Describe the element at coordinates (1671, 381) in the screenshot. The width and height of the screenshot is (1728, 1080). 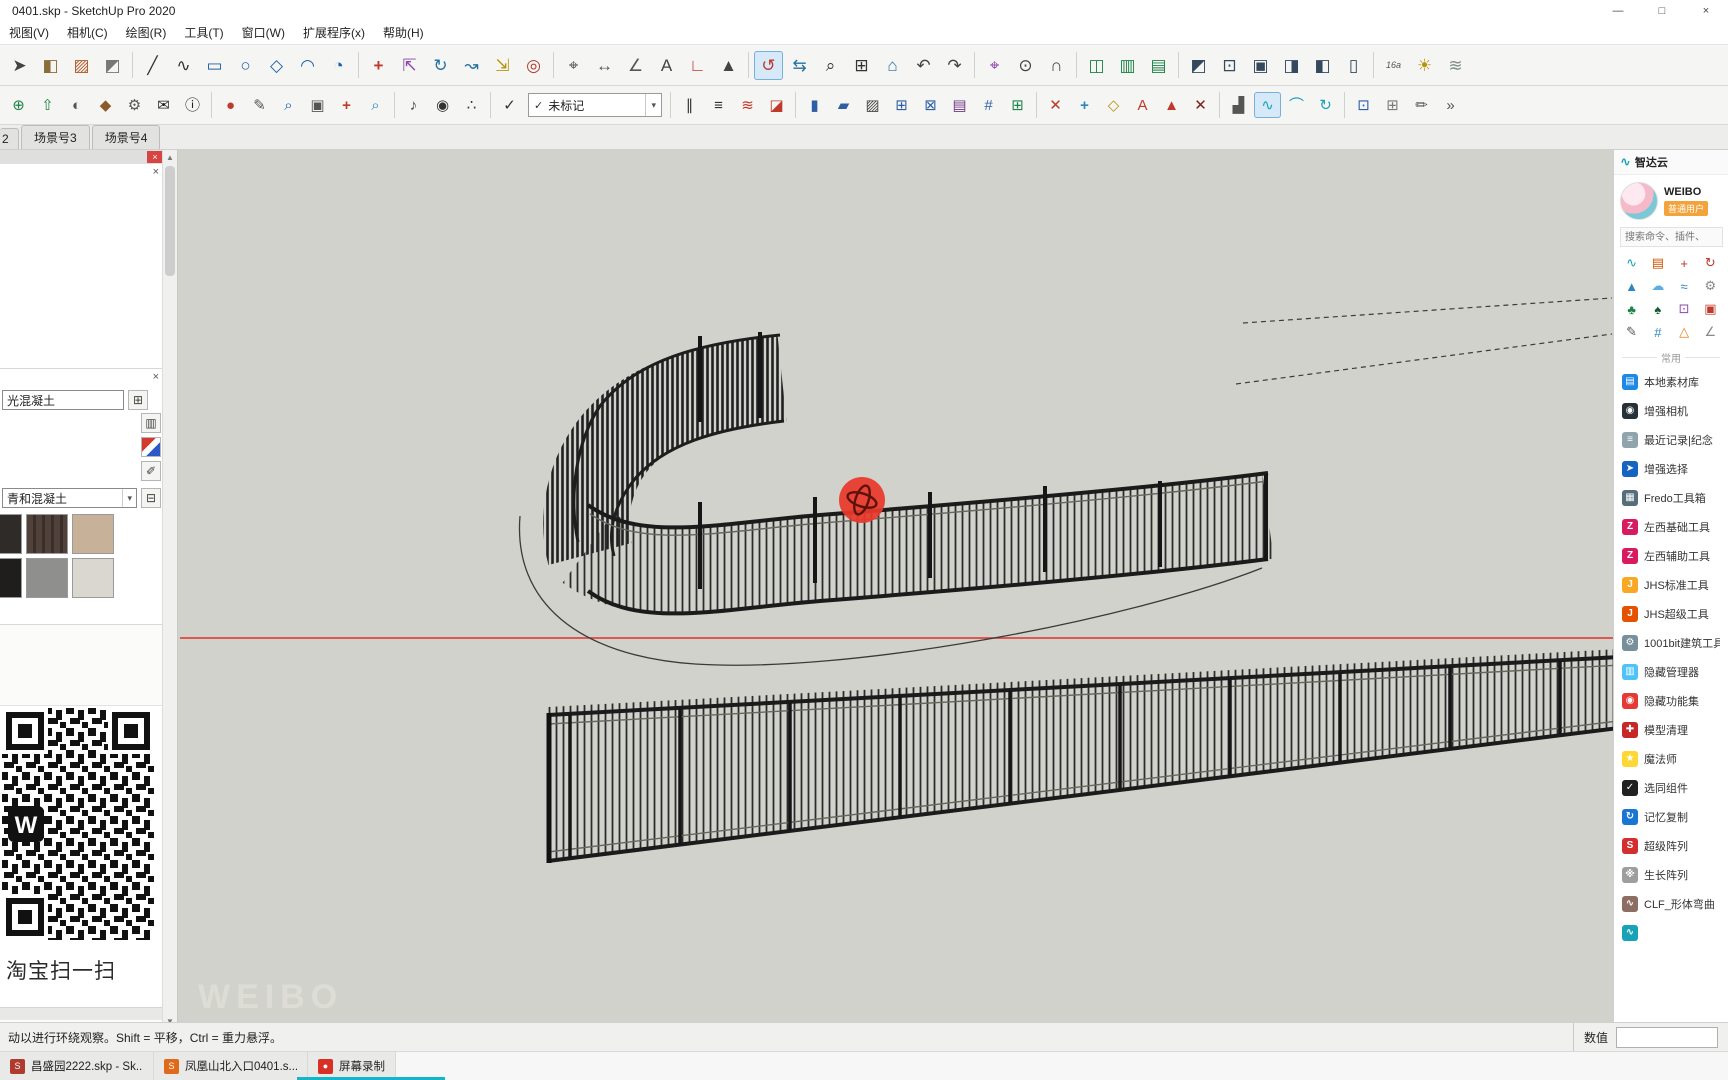
I see `plugin-local-material-library: ▤ 本地素材库` at that location.